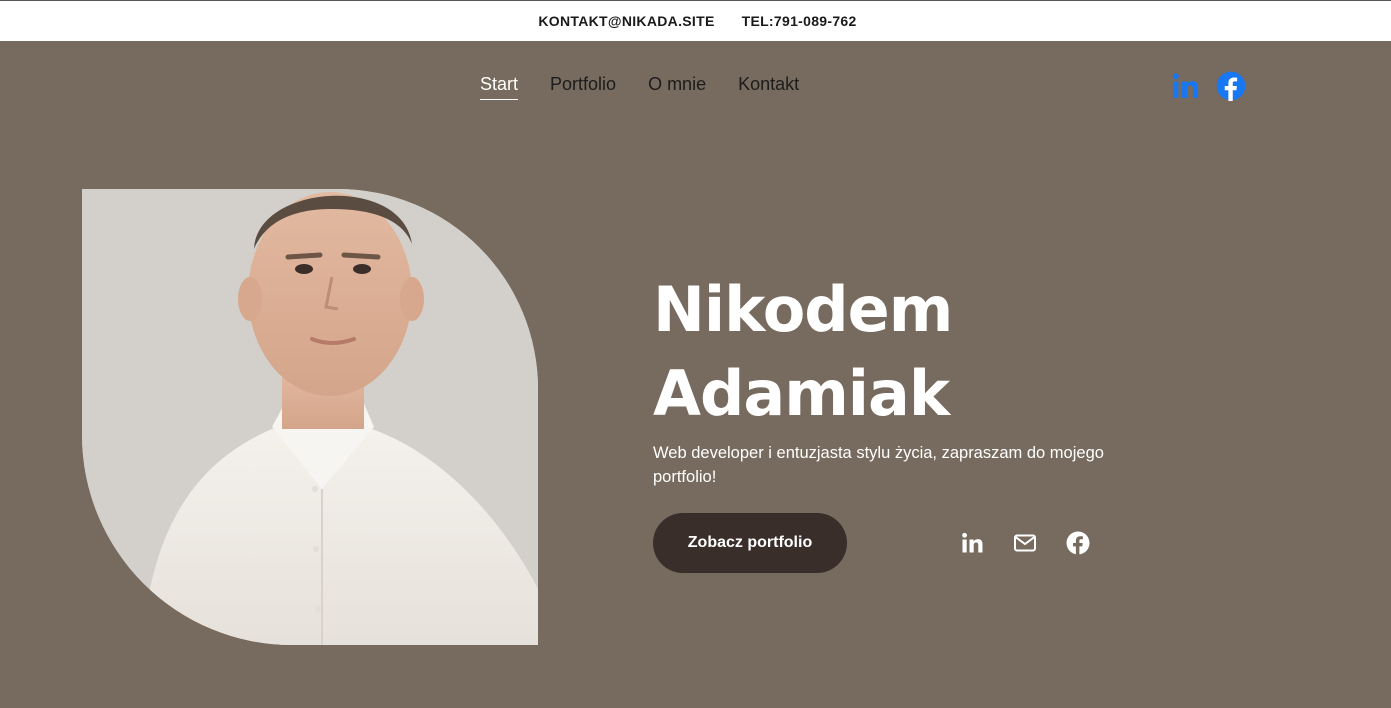 The width and height of the screenshot is (1391, 708). What do you see at coordinates (799, 21) in the screenshot?
I see `contact-phone: TEL:791-089-762` at bounding box center [799, 21].